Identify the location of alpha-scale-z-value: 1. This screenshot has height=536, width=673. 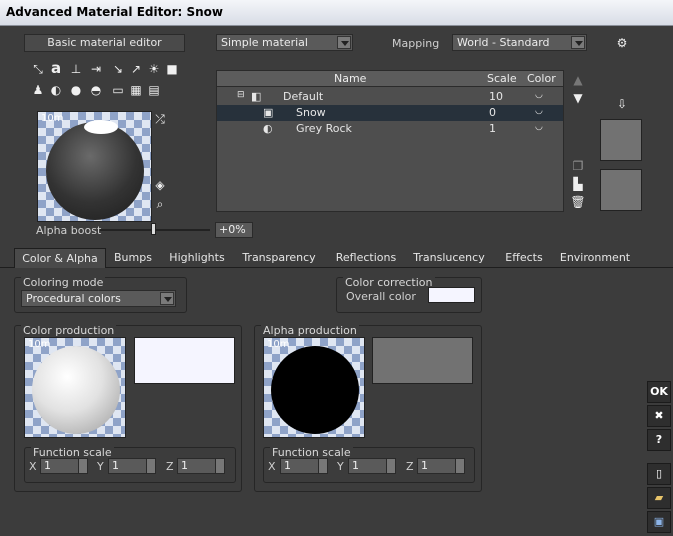
(424, 465).